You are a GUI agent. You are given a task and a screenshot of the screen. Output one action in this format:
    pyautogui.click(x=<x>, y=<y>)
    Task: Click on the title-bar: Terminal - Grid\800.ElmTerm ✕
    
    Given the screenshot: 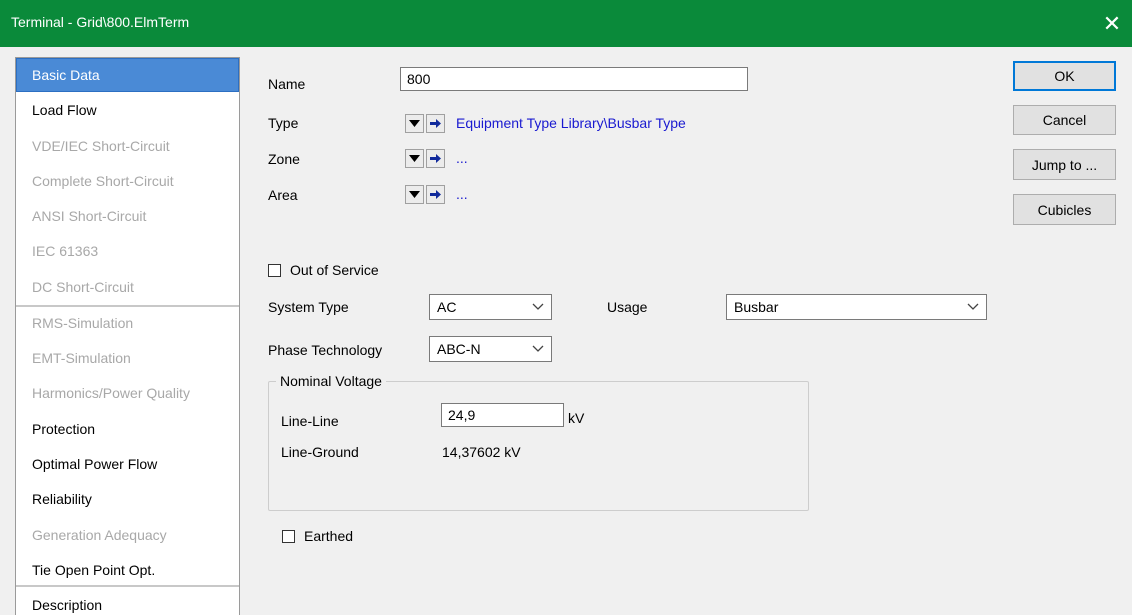 What is the action you would take?
    pyautogui.click(x=566, y=23)
    